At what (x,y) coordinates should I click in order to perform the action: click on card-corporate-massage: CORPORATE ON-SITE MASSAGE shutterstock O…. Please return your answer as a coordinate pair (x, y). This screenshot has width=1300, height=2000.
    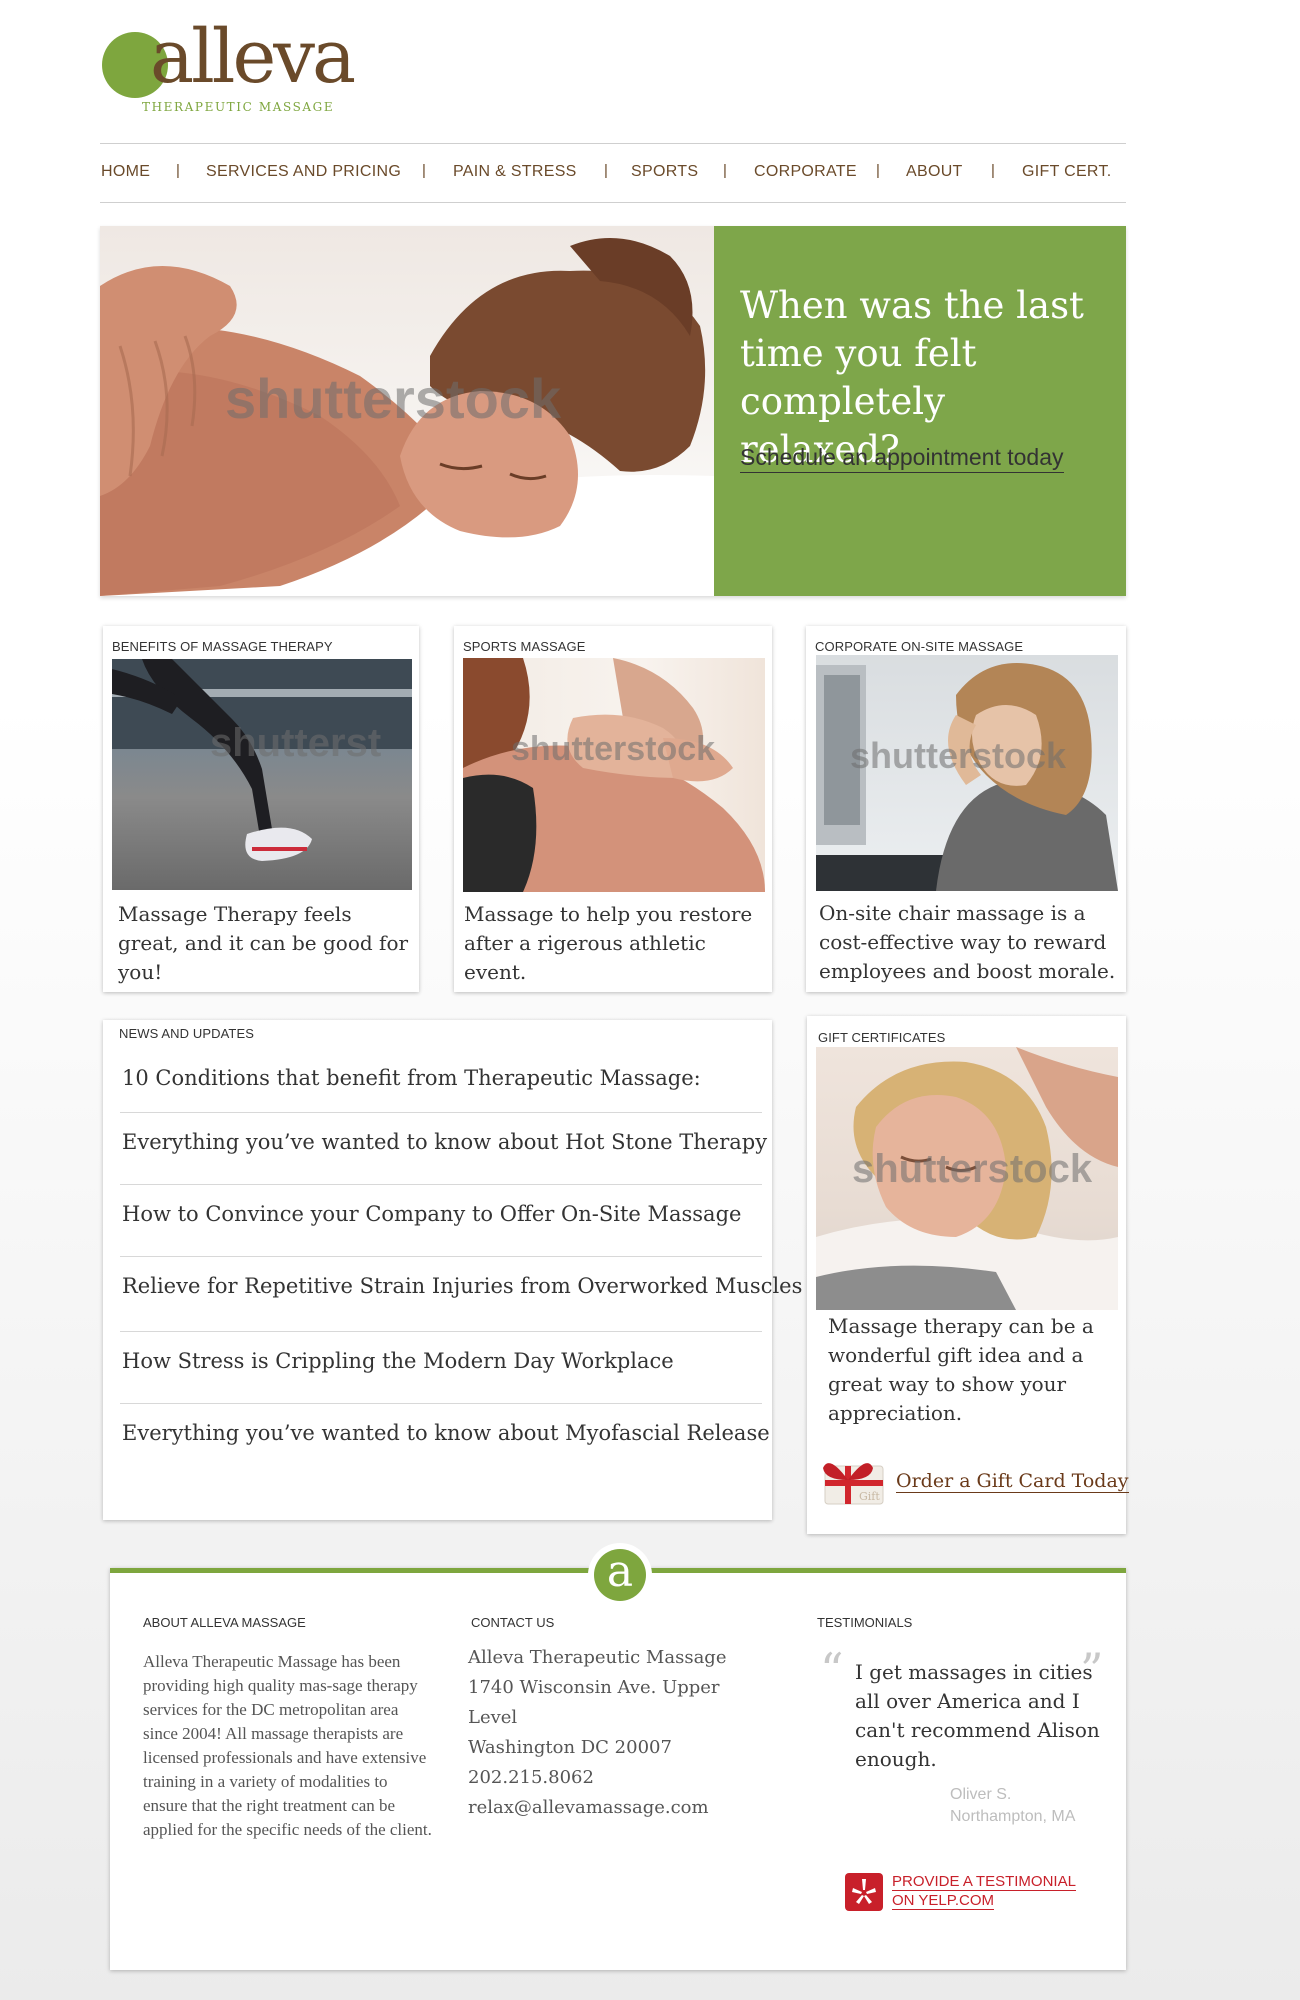
    Looking at the image, I should click on (966, 809).